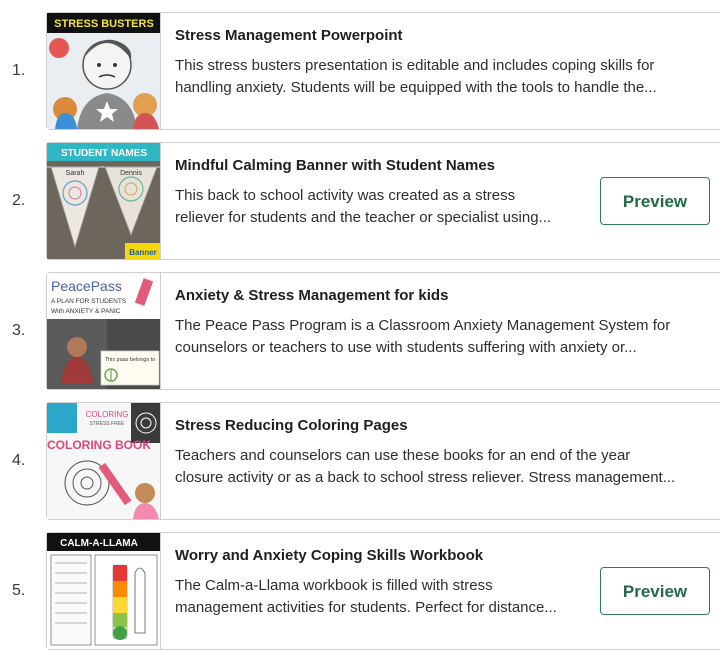 The image size is (720, 658). Describe the element at coordinates (107, 414) in the screenshot. I see `thumb-text-coloring: COLORING` at that location.